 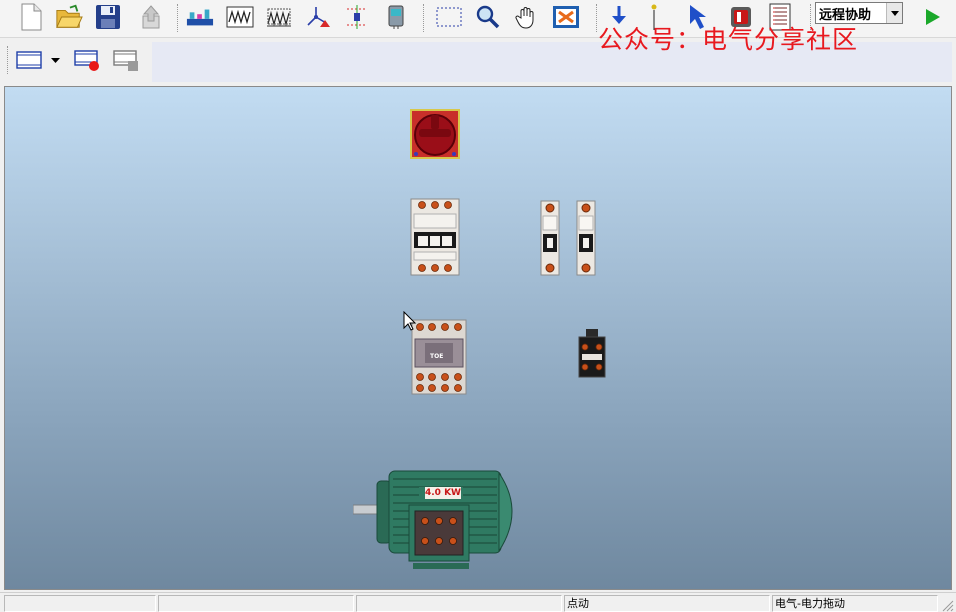 I want to click on device-button, so click(x=396, y=17).